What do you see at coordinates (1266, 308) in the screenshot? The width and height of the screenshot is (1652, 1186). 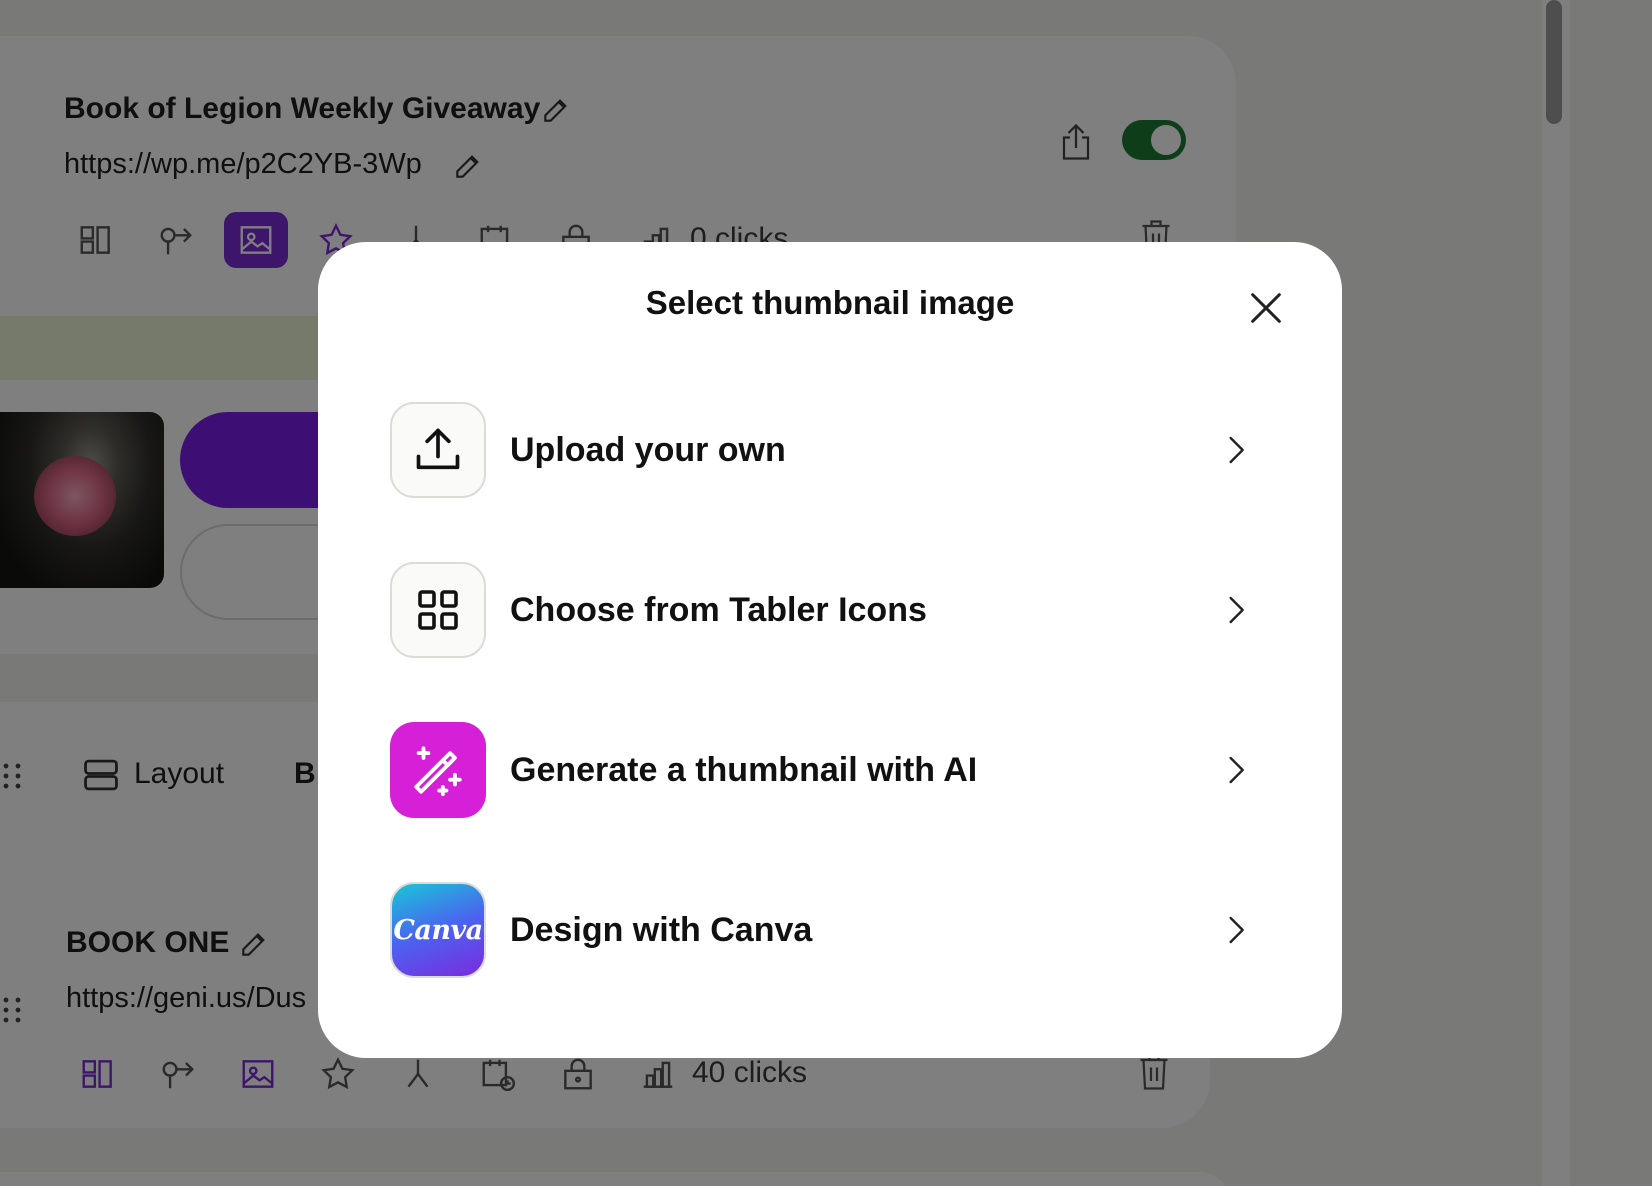 I see `close-icon` at bounding box center [1266, 308].